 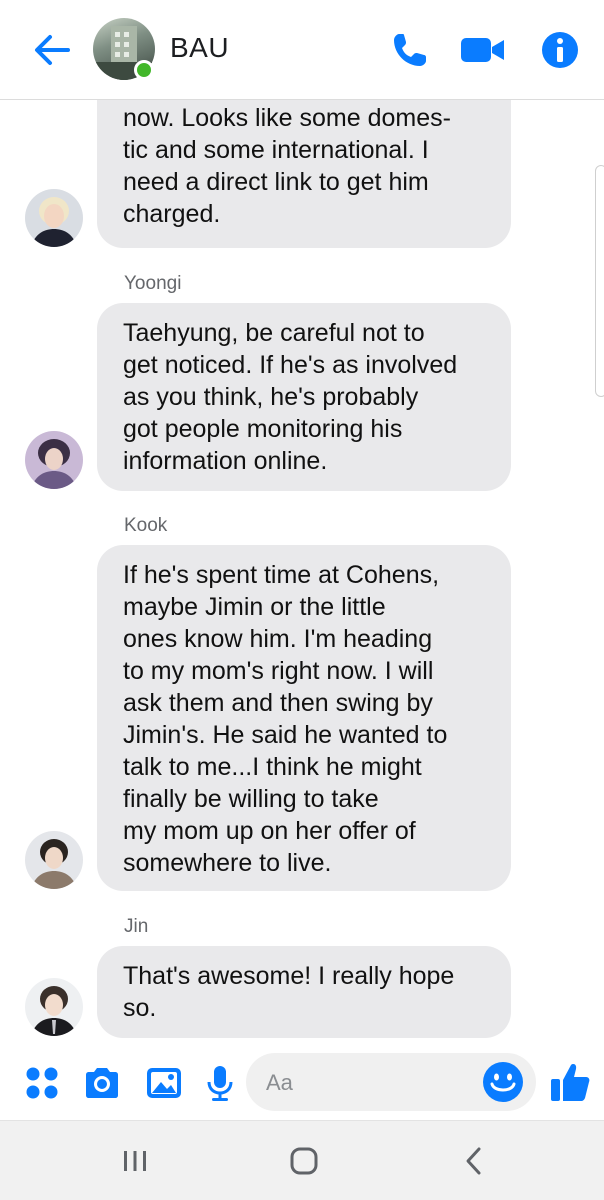 What do you see at coordinates (54, 1007) in the screenshot?
I see `avatar-jin` at bounding box center [54, 1007].